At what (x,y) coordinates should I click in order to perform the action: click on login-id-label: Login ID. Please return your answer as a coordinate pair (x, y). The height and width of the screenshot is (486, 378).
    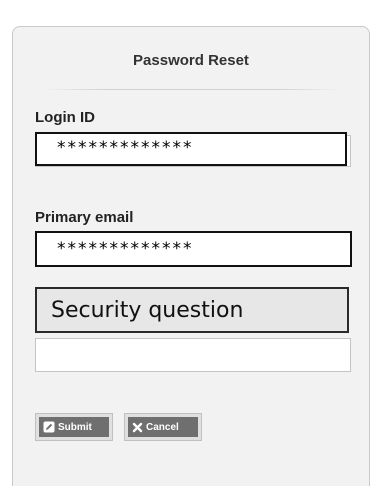
    Looking at the image, I should click on (65, 117).